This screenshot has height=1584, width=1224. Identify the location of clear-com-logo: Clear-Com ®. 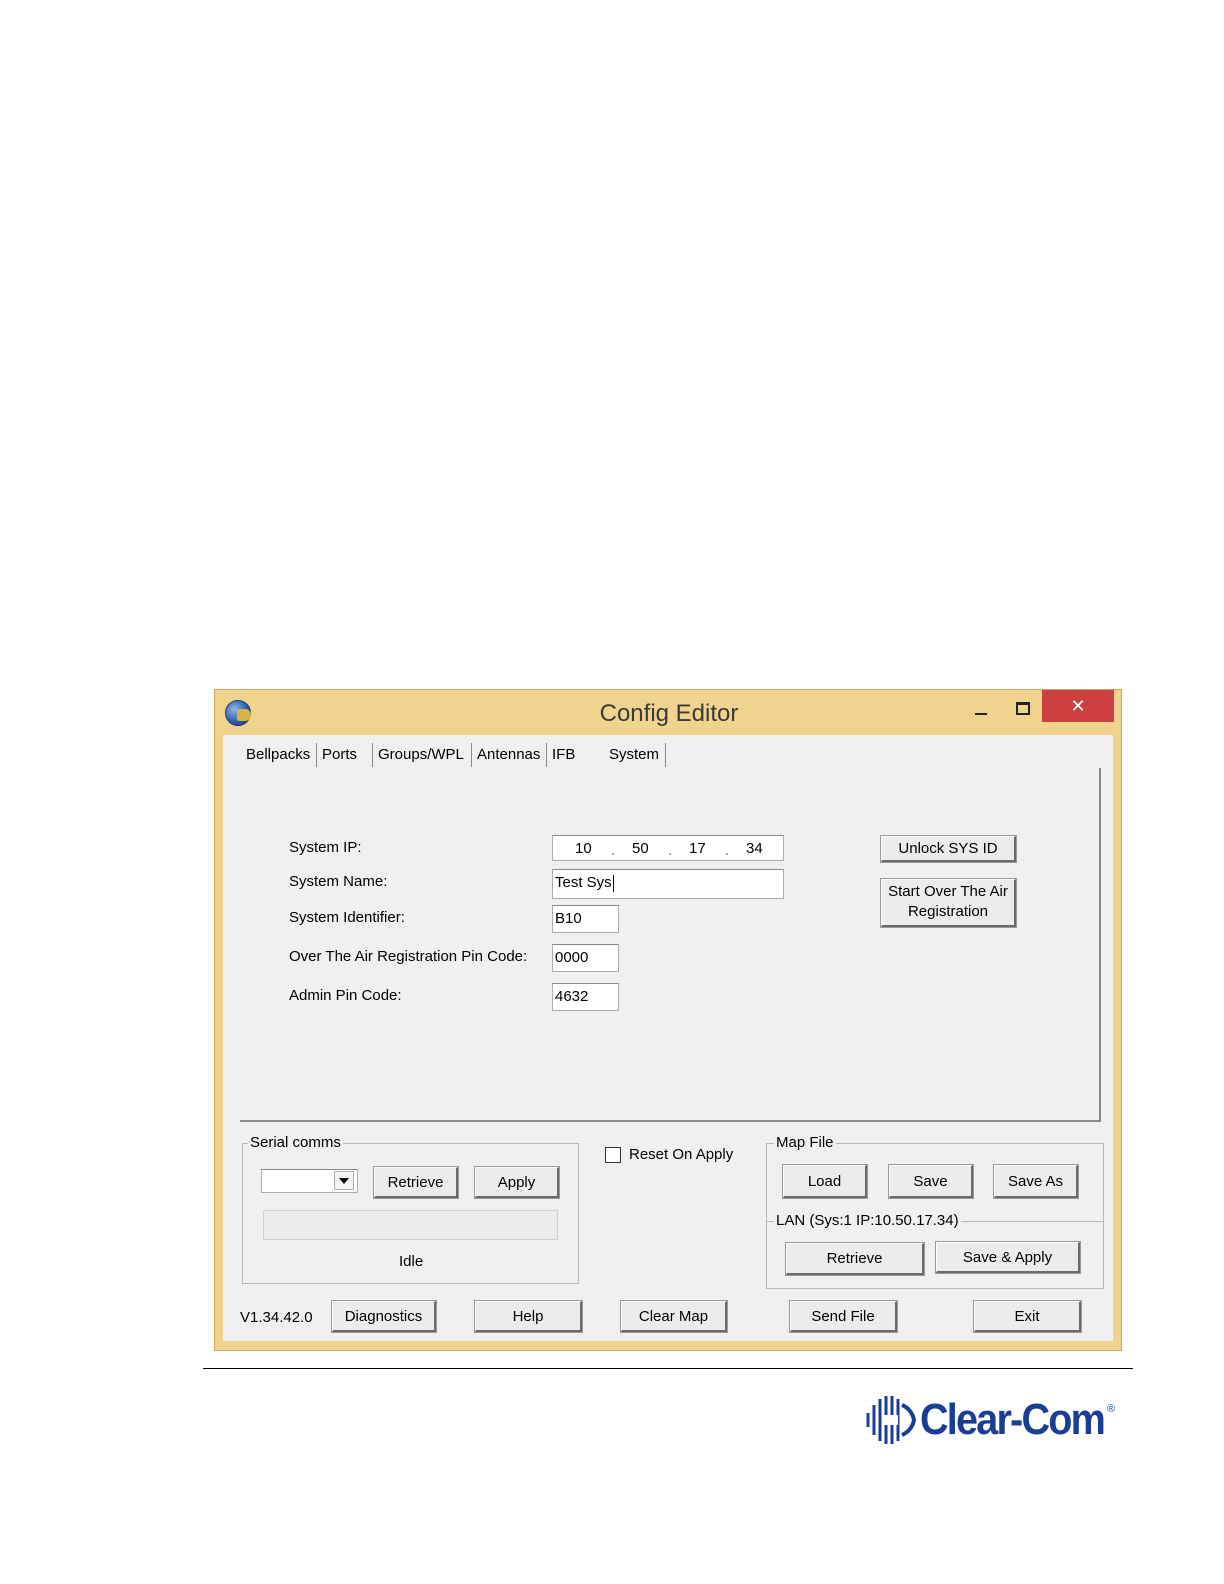
(994, 1421).